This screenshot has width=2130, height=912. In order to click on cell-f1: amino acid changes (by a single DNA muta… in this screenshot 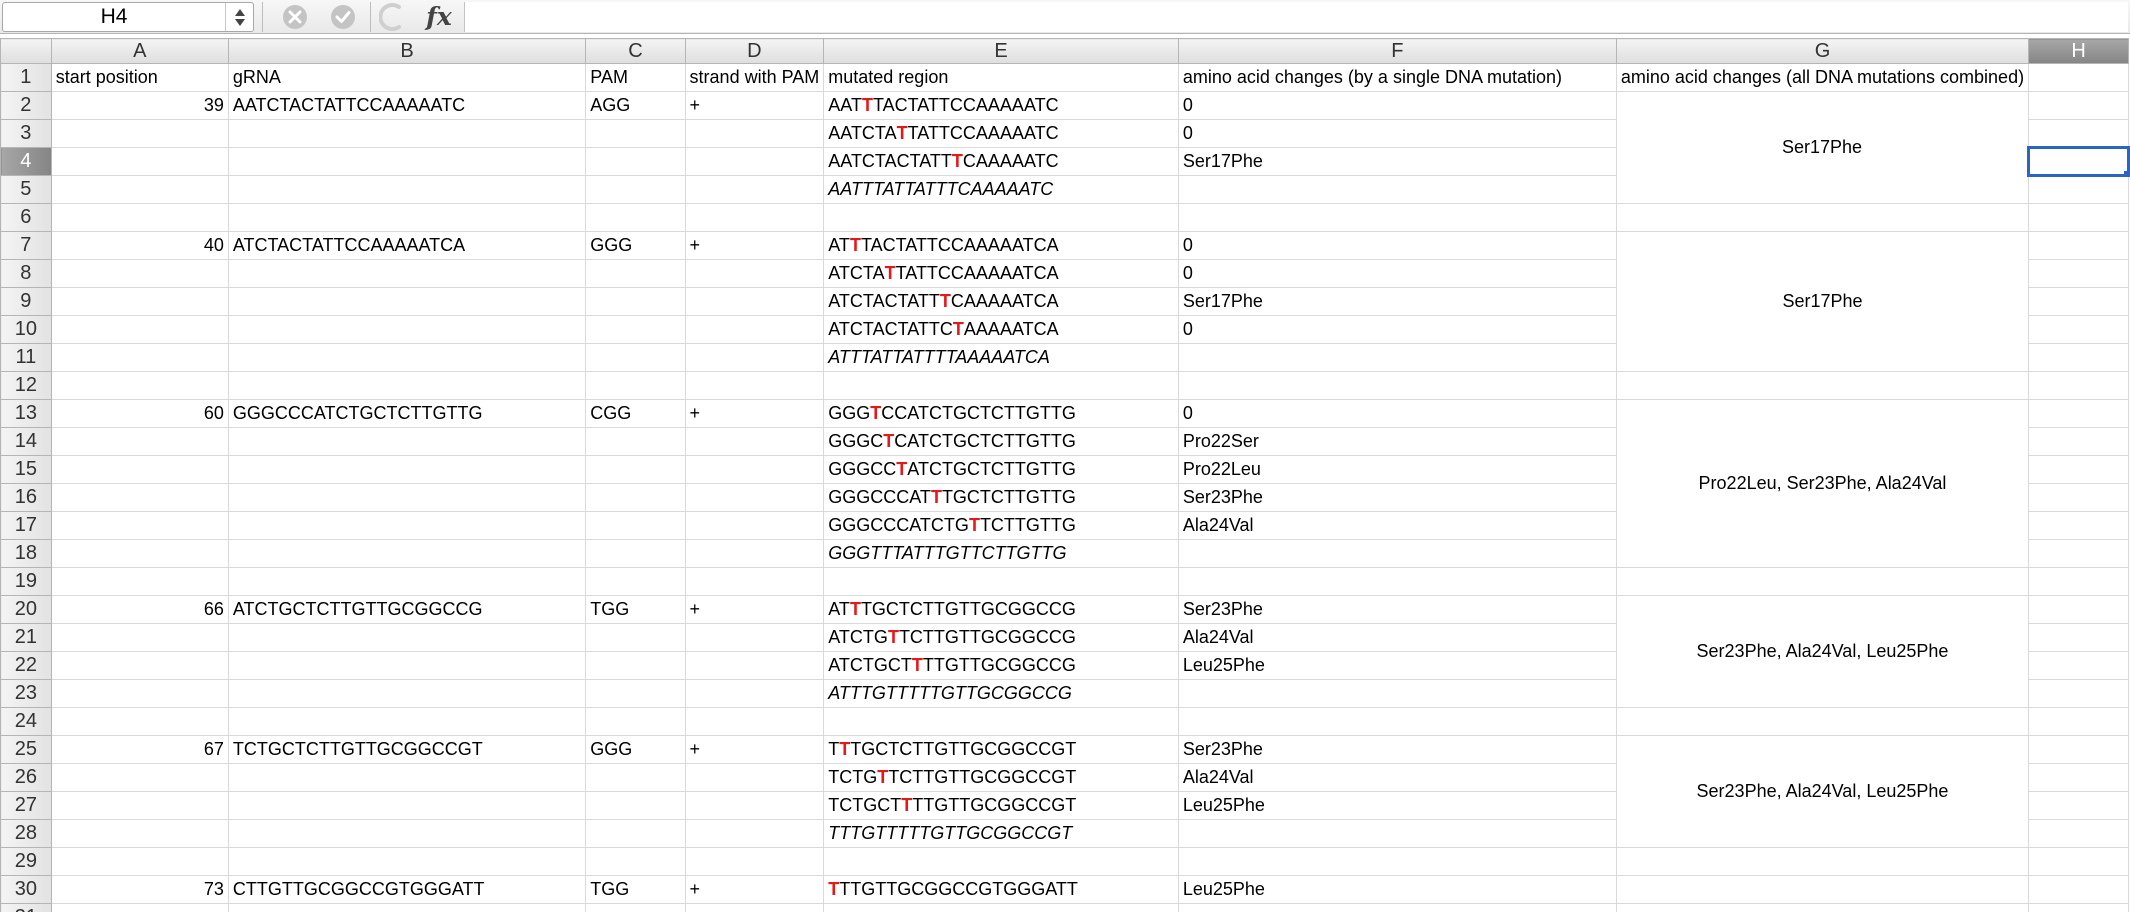, I will do `click(1397, 77)`.